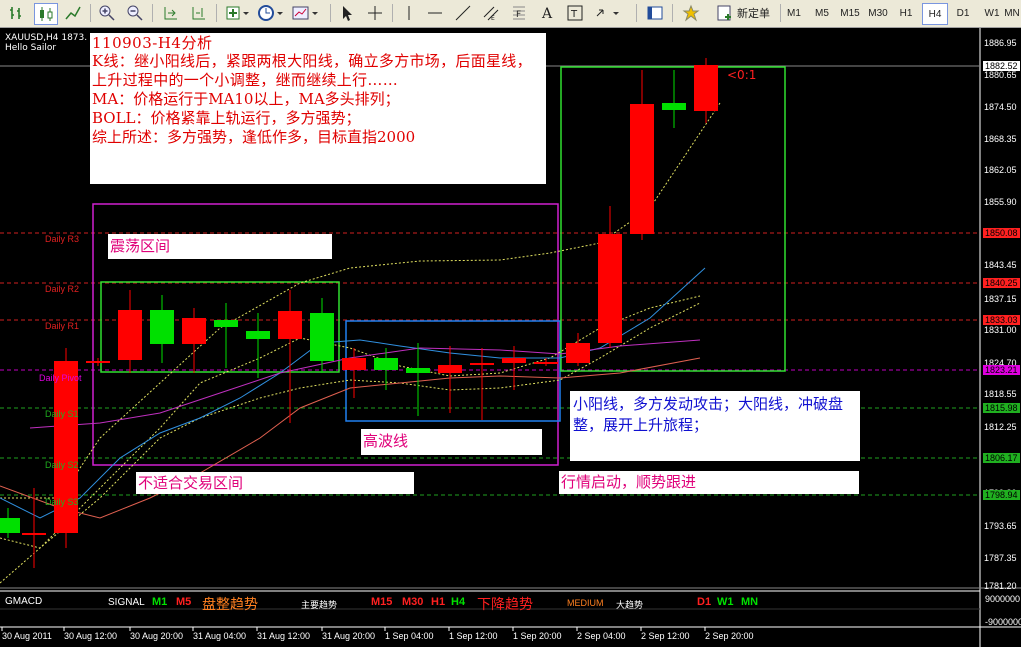  I want to click on date-tick: 2 Sep 12:00, so click(665, 636).